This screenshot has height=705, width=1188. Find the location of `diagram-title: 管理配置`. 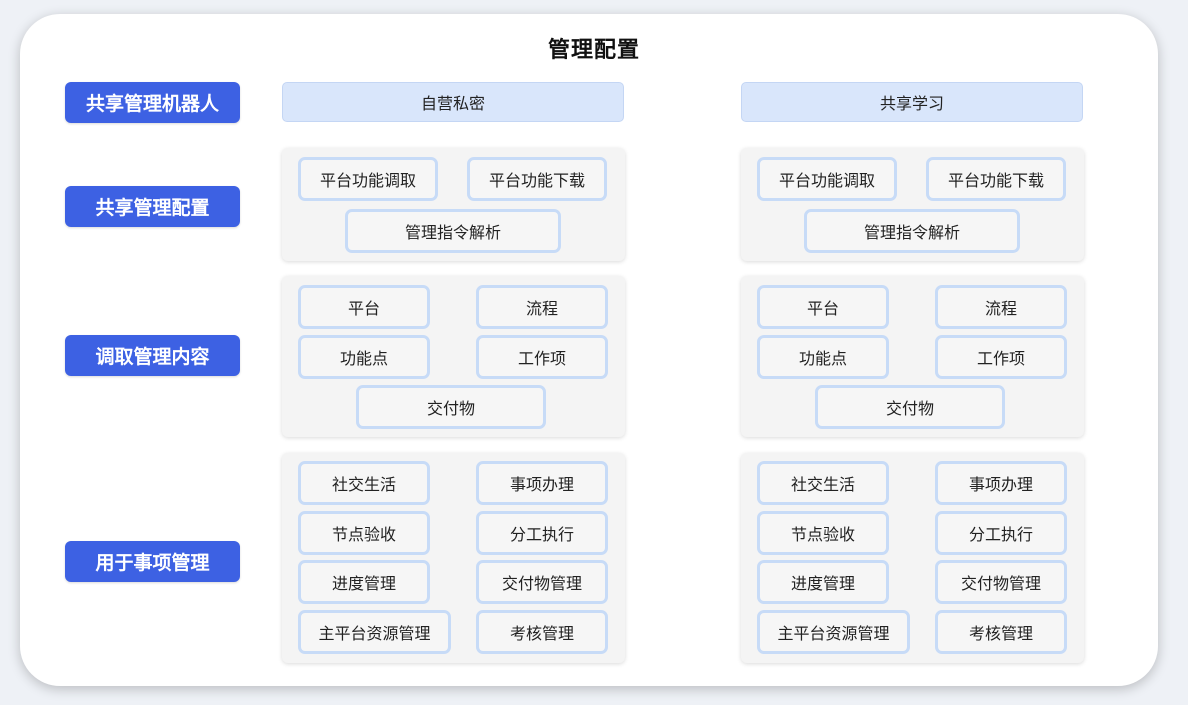

diagram-title: 管理配置 is located at coordinates (593, 50).